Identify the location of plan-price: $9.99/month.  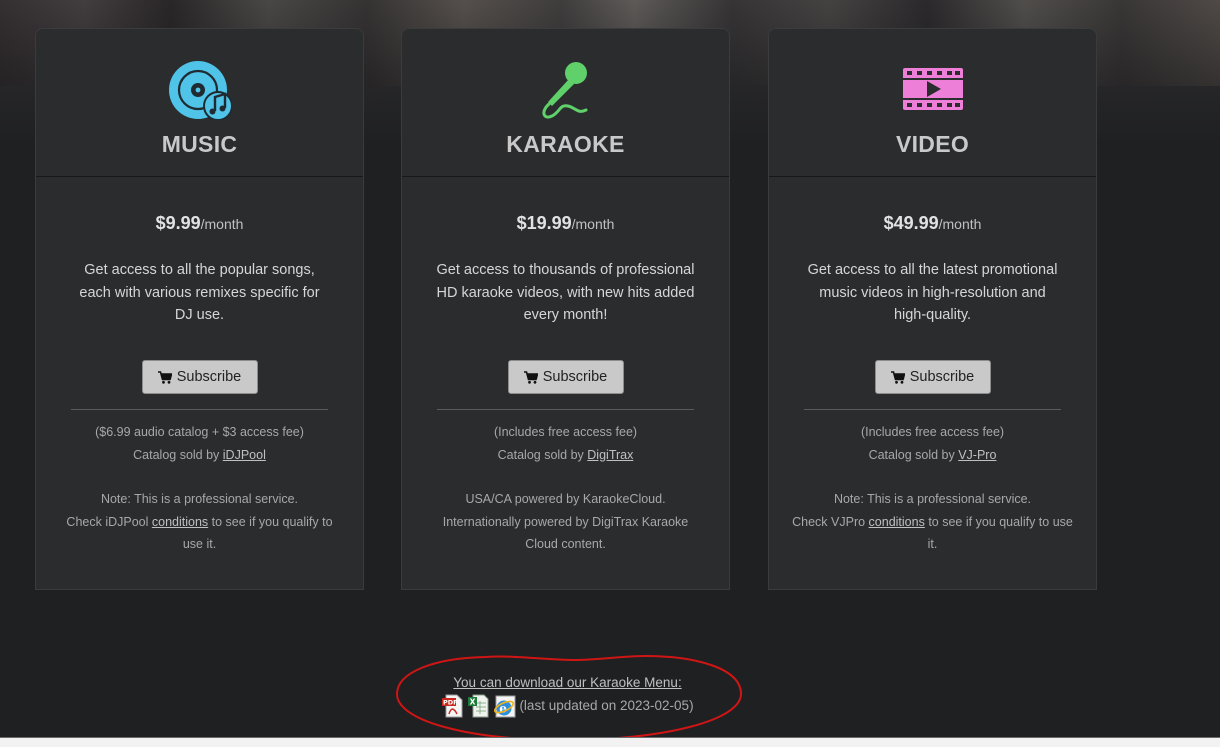
(199, 223).